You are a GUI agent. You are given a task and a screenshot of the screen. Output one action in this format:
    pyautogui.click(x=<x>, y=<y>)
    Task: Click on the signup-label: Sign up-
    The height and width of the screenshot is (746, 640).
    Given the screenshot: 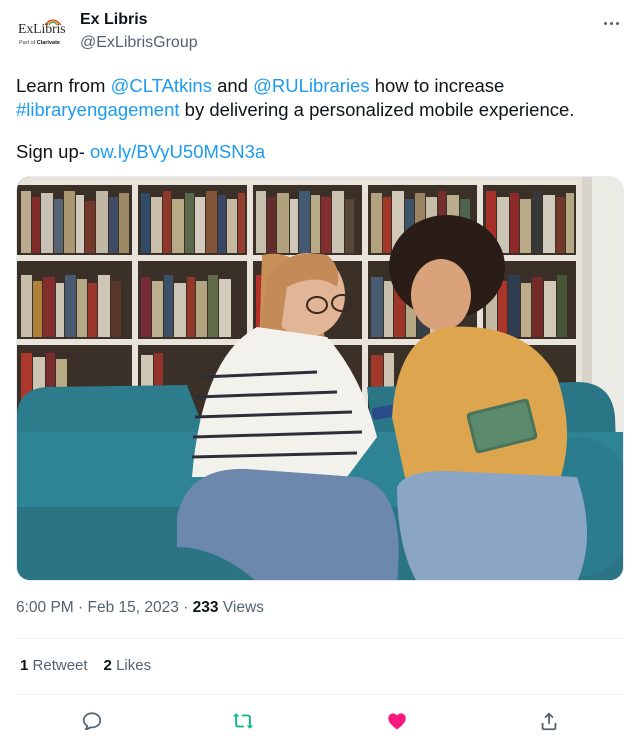 What is the action you would take?
    pyautogui.click(x=53, y=151)
    